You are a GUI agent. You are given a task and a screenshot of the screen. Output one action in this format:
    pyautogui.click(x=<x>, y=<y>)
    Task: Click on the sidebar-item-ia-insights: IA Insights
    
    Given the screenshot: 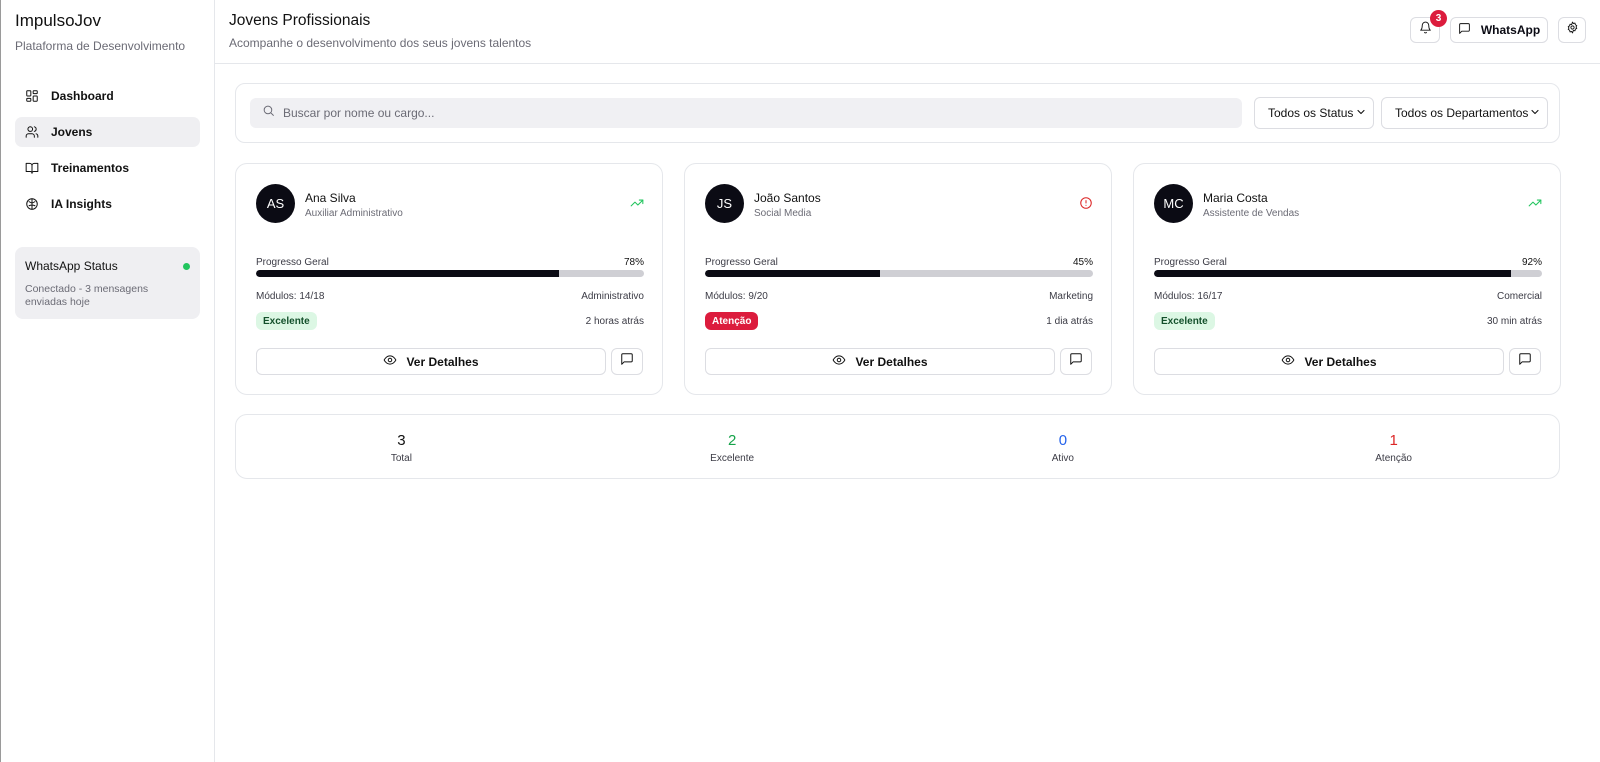 What is the action you would take?
    pyautogui.click(x=107, y=204)
    